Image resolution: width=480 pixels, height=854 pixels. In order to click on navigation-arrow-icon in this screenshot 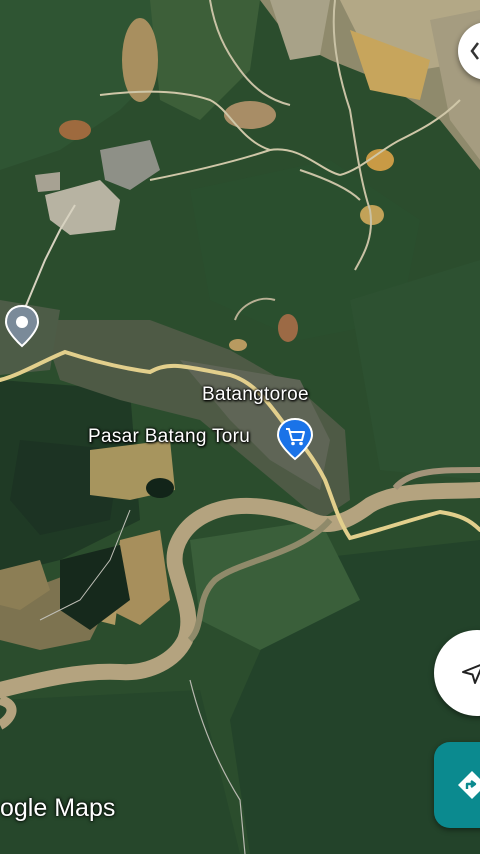, I will do `click(470, 673)`.